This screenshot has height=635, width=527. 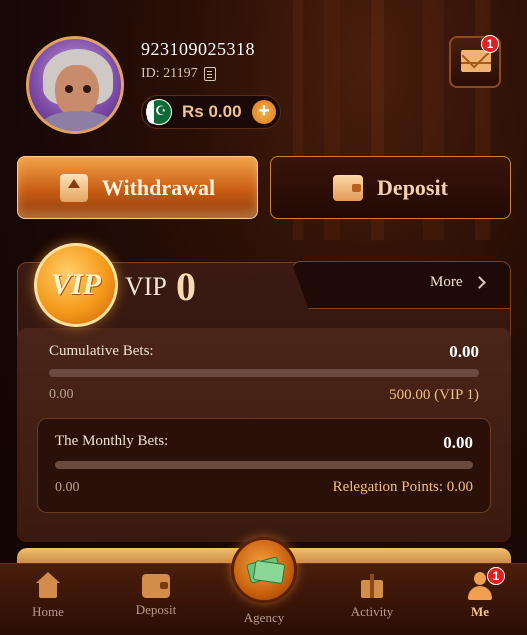 I want to click on home-icon, so click(x=48, y=586).